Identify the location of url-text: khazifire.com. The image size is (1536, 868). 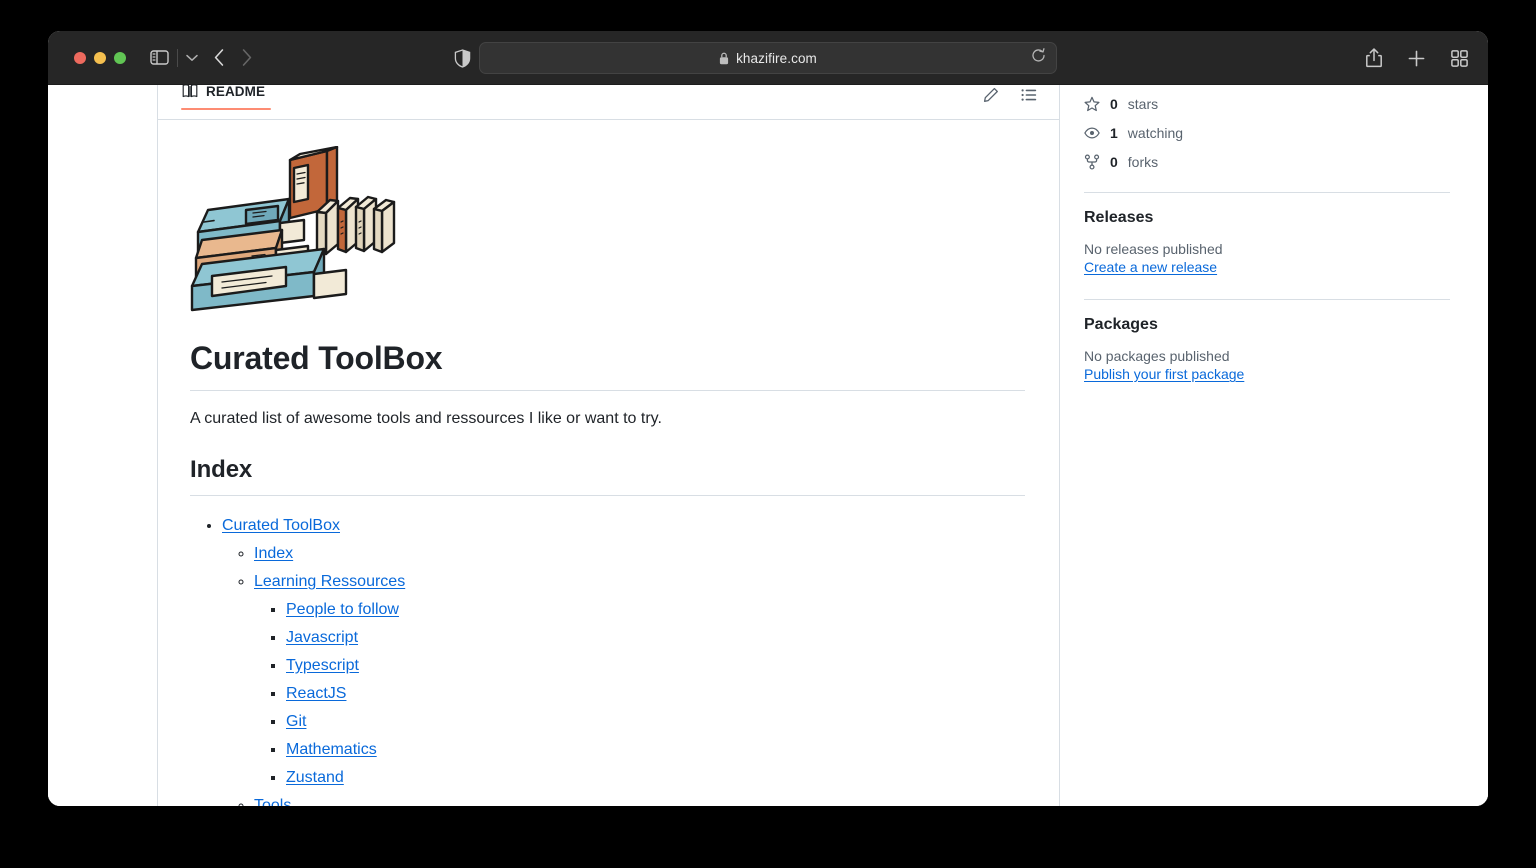
(776, 58).